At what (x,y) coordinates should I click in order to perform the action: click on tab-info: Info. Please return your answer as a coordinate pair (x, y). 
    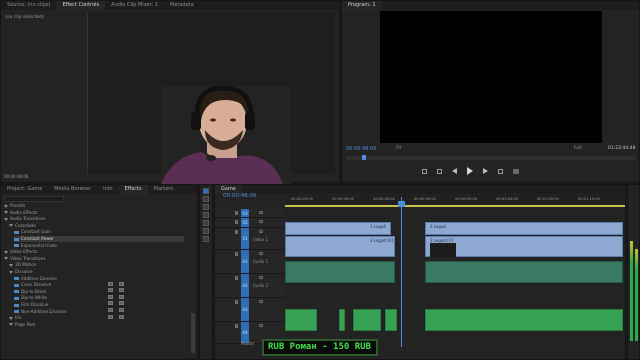
    Looking at the image, I should click on (107, 189).